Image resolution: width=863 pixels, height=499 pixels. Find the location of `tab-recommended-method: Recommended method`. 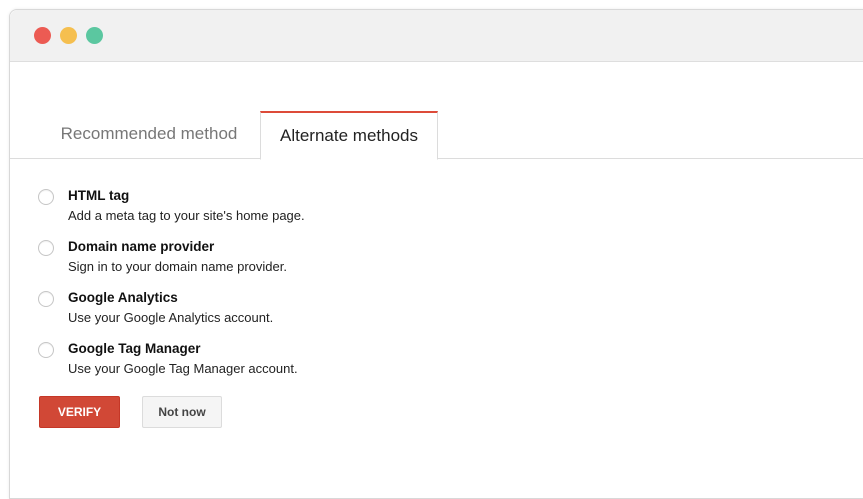

tab-recommended-method: Recommended method is located at coordinates (149, 135).